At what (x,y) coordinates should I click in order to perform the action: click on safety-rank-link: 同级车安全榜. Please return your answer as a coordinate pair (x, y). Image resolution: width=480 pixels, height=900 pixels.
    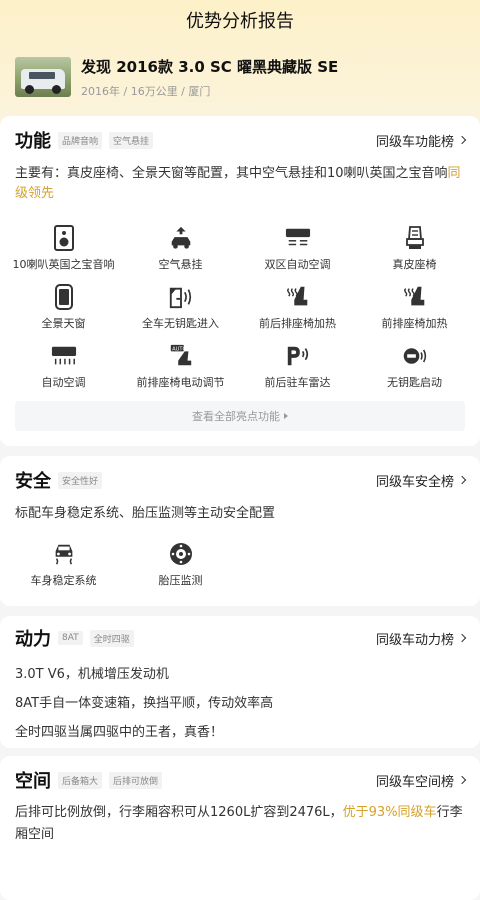
    Looking at the image, I should click on (421, 480).